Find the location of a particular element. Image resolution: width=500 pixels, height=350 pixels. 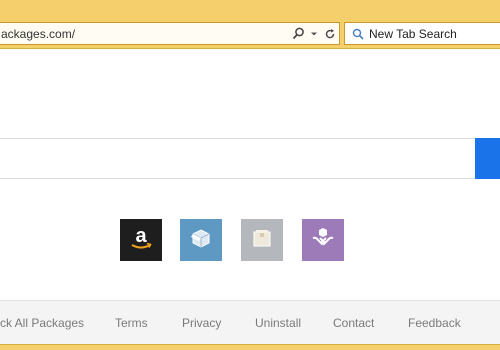

address-bar: ackages.com/ is located at coordinates (170, 33).